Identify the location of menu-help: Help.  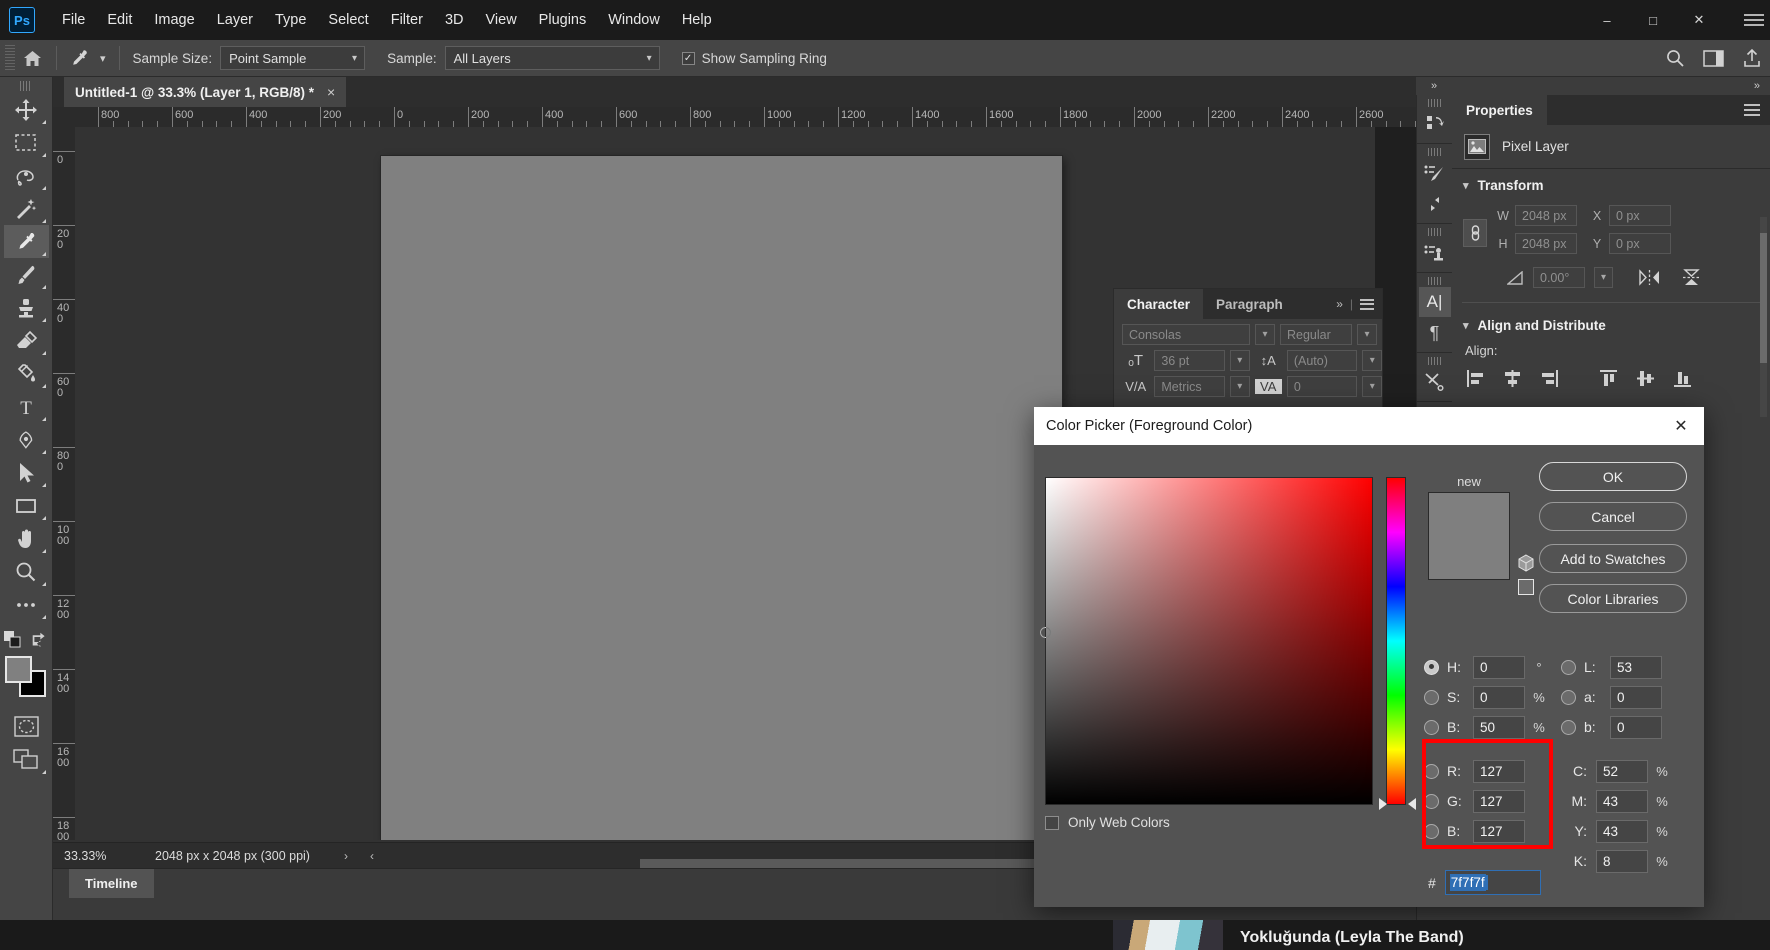
(697, 20).